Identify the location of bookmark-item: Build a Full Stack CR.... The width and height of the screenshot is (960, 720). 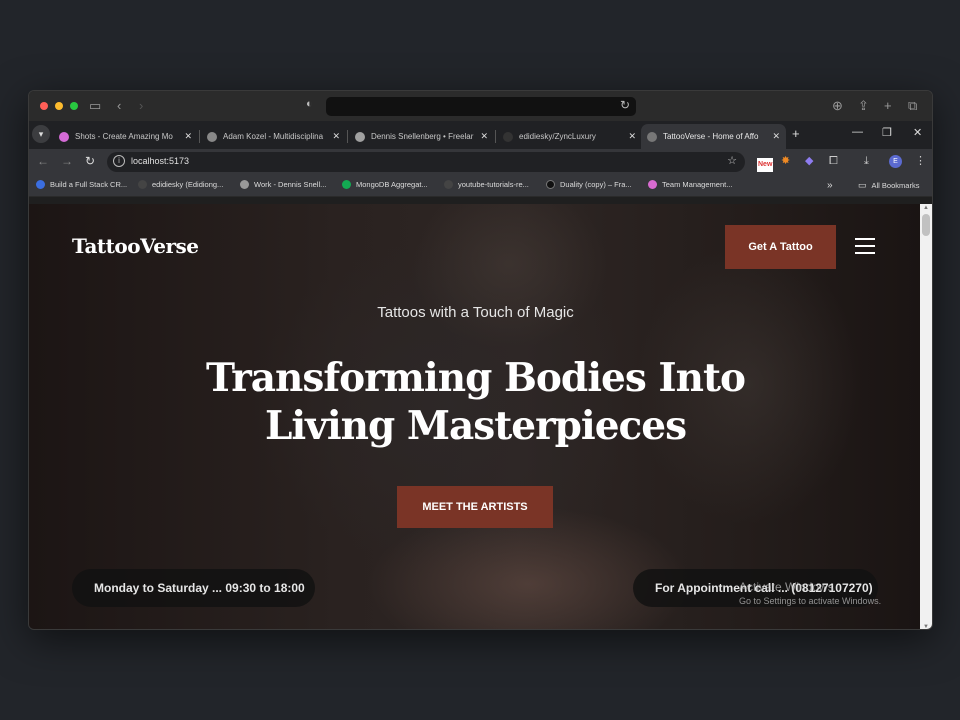
(81, 184).